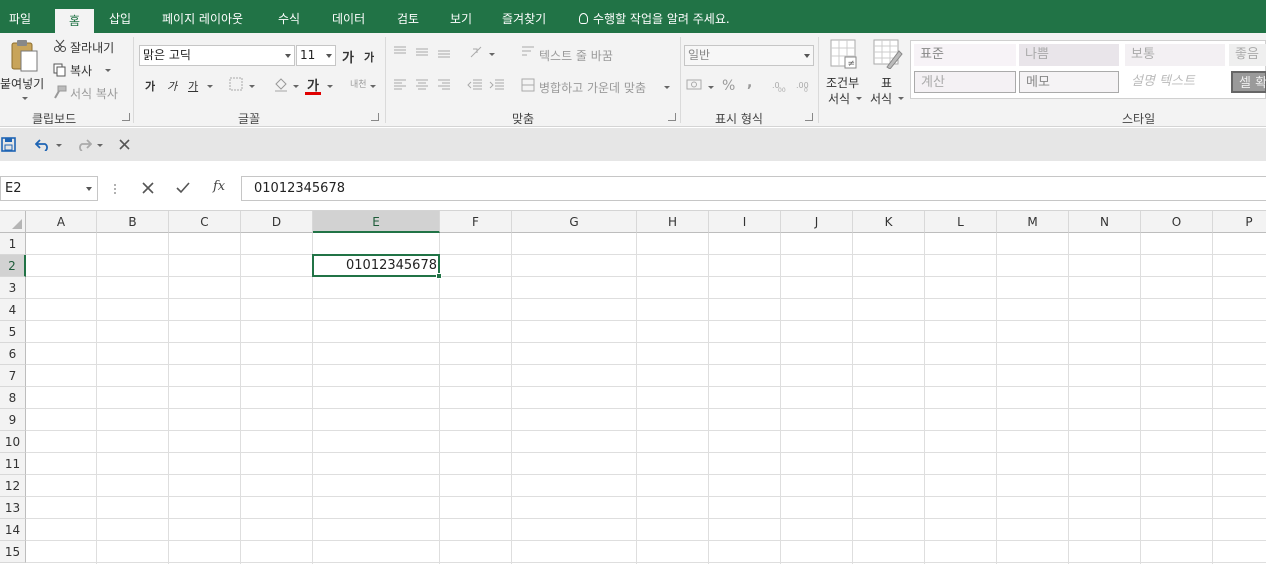  I want to click on column-header-b: B, so click(133, 222).